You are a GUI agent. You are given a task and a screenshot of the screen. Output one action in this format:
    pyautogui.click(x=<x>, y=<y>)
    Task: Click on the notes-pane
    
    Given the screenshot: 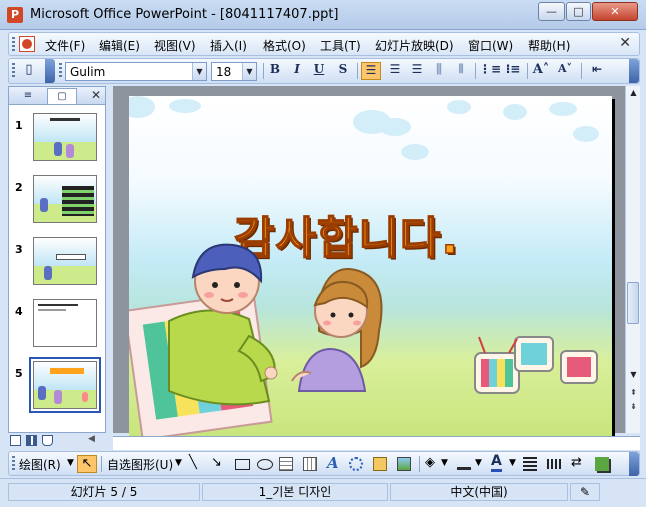 What is the action you would take?
    pyautogui.click(x=376, y=443)
    